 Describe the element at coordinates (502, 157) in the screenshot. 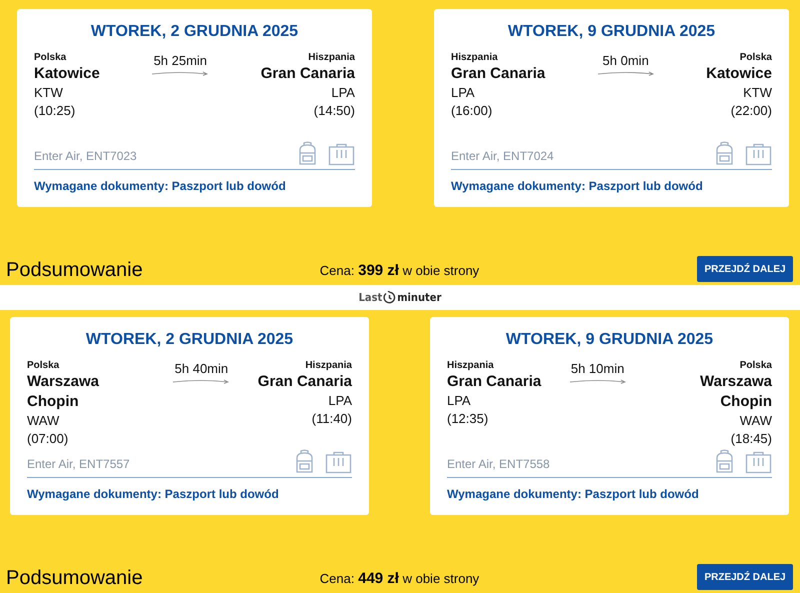

I see `airline-flight-number: Enter Air, ENT7024` at that location.